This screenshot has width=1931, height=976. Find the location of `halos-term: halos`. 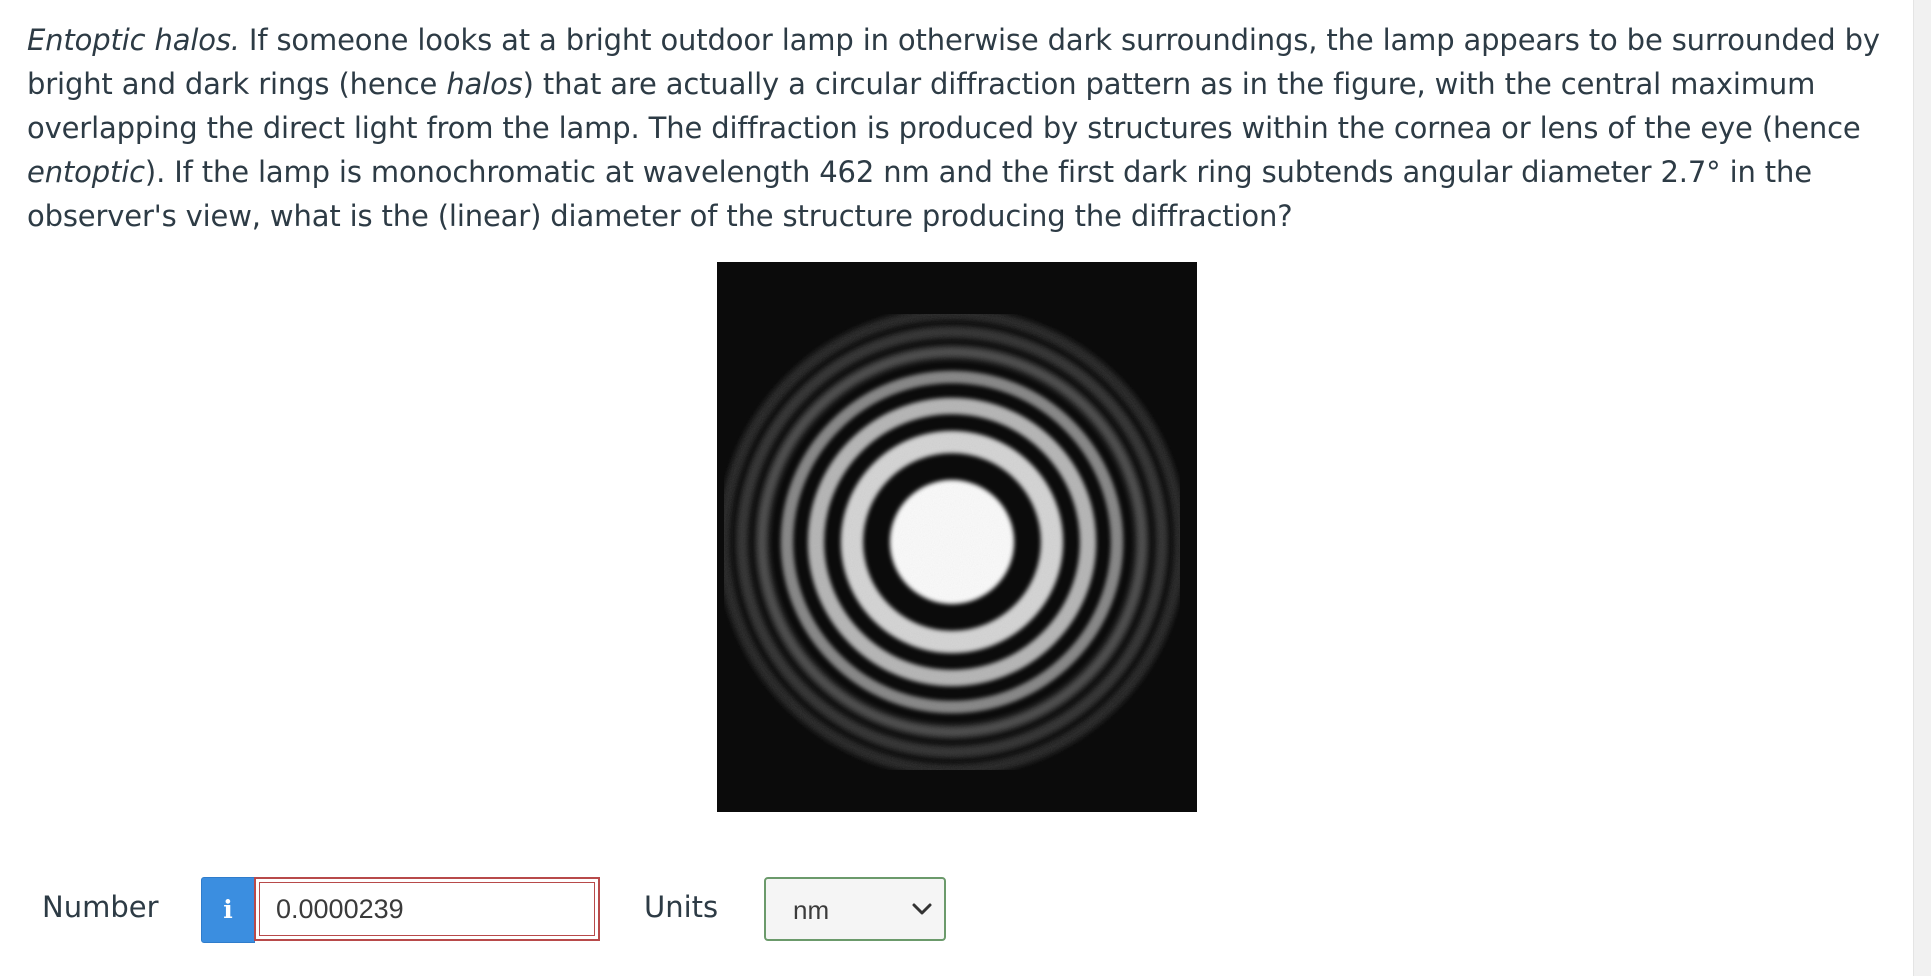

halos-term: halos is located at coordinates (484, 84).